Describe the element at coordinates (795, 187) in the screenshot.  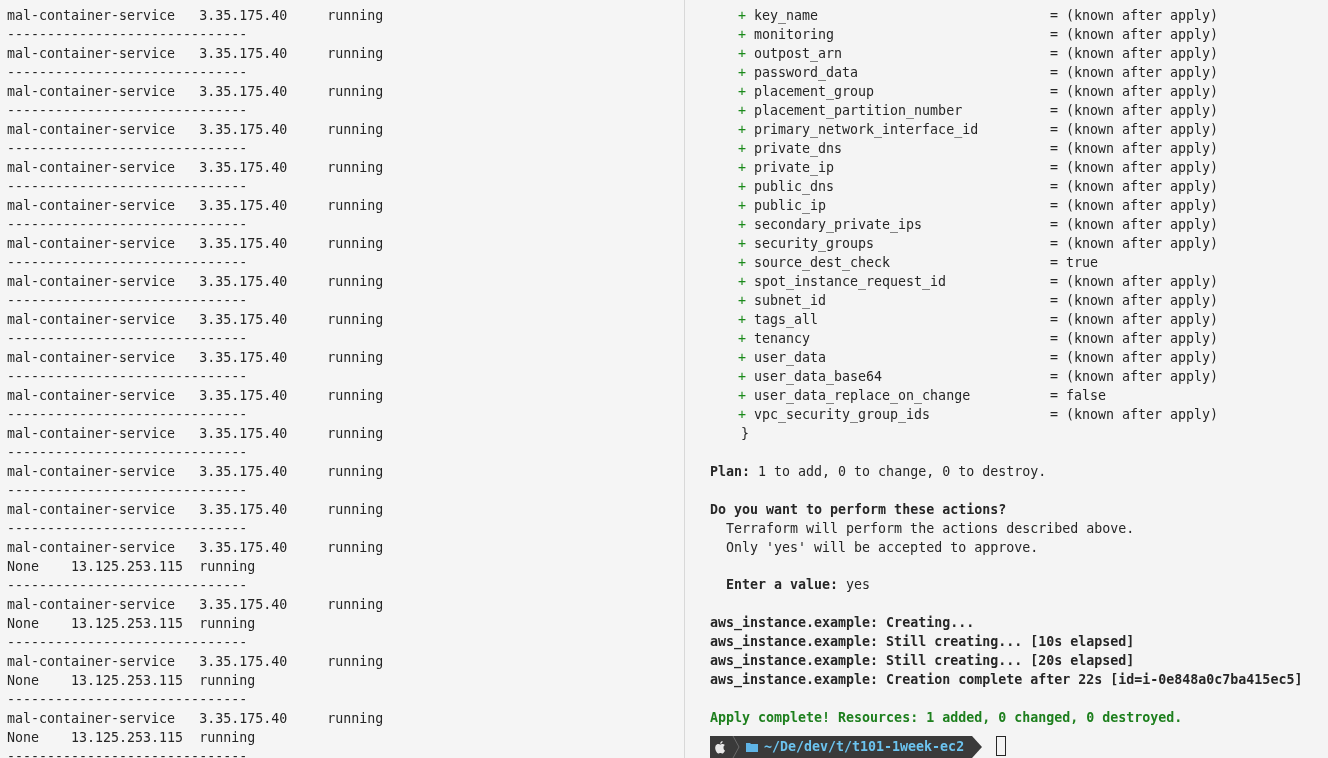
I see `attribute-name: public_dns` at that location.